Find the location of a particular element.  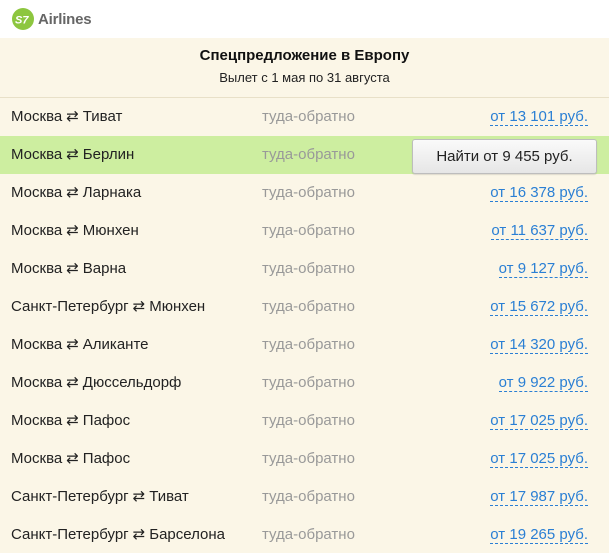

offer-title: Спецпредложение в Европу is located at coordinates (304, 55).